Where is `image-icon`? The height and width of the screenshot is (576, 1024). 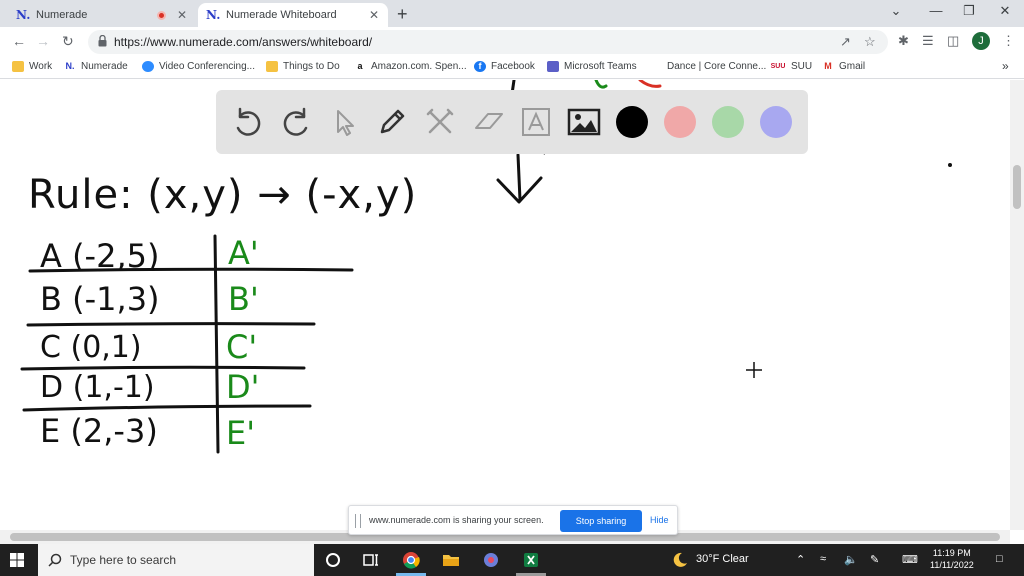 image-icon is located at coordinates (584, 122).